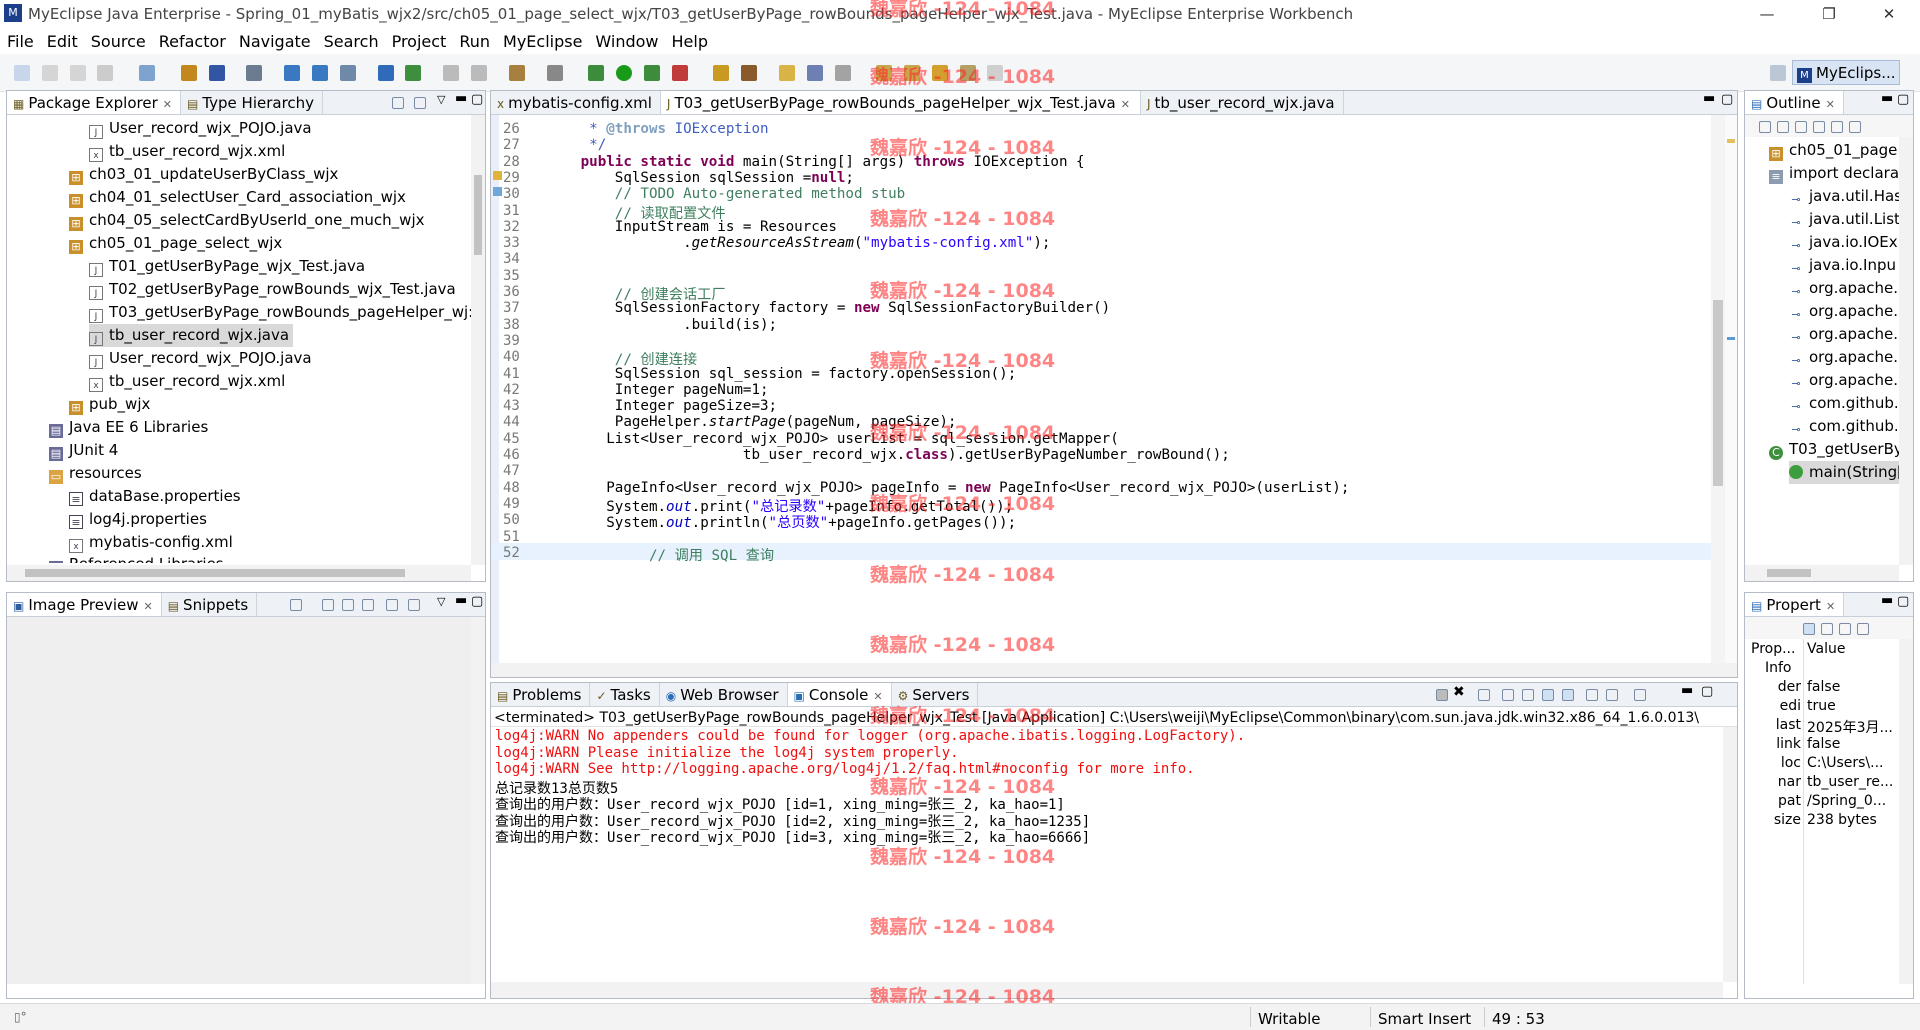 This screenshot has height=1030, width=1920. Describe the element at coordinates (1844, 219) in the screenshot. I see `outline-item: ⊸ java.util.List` at that location.